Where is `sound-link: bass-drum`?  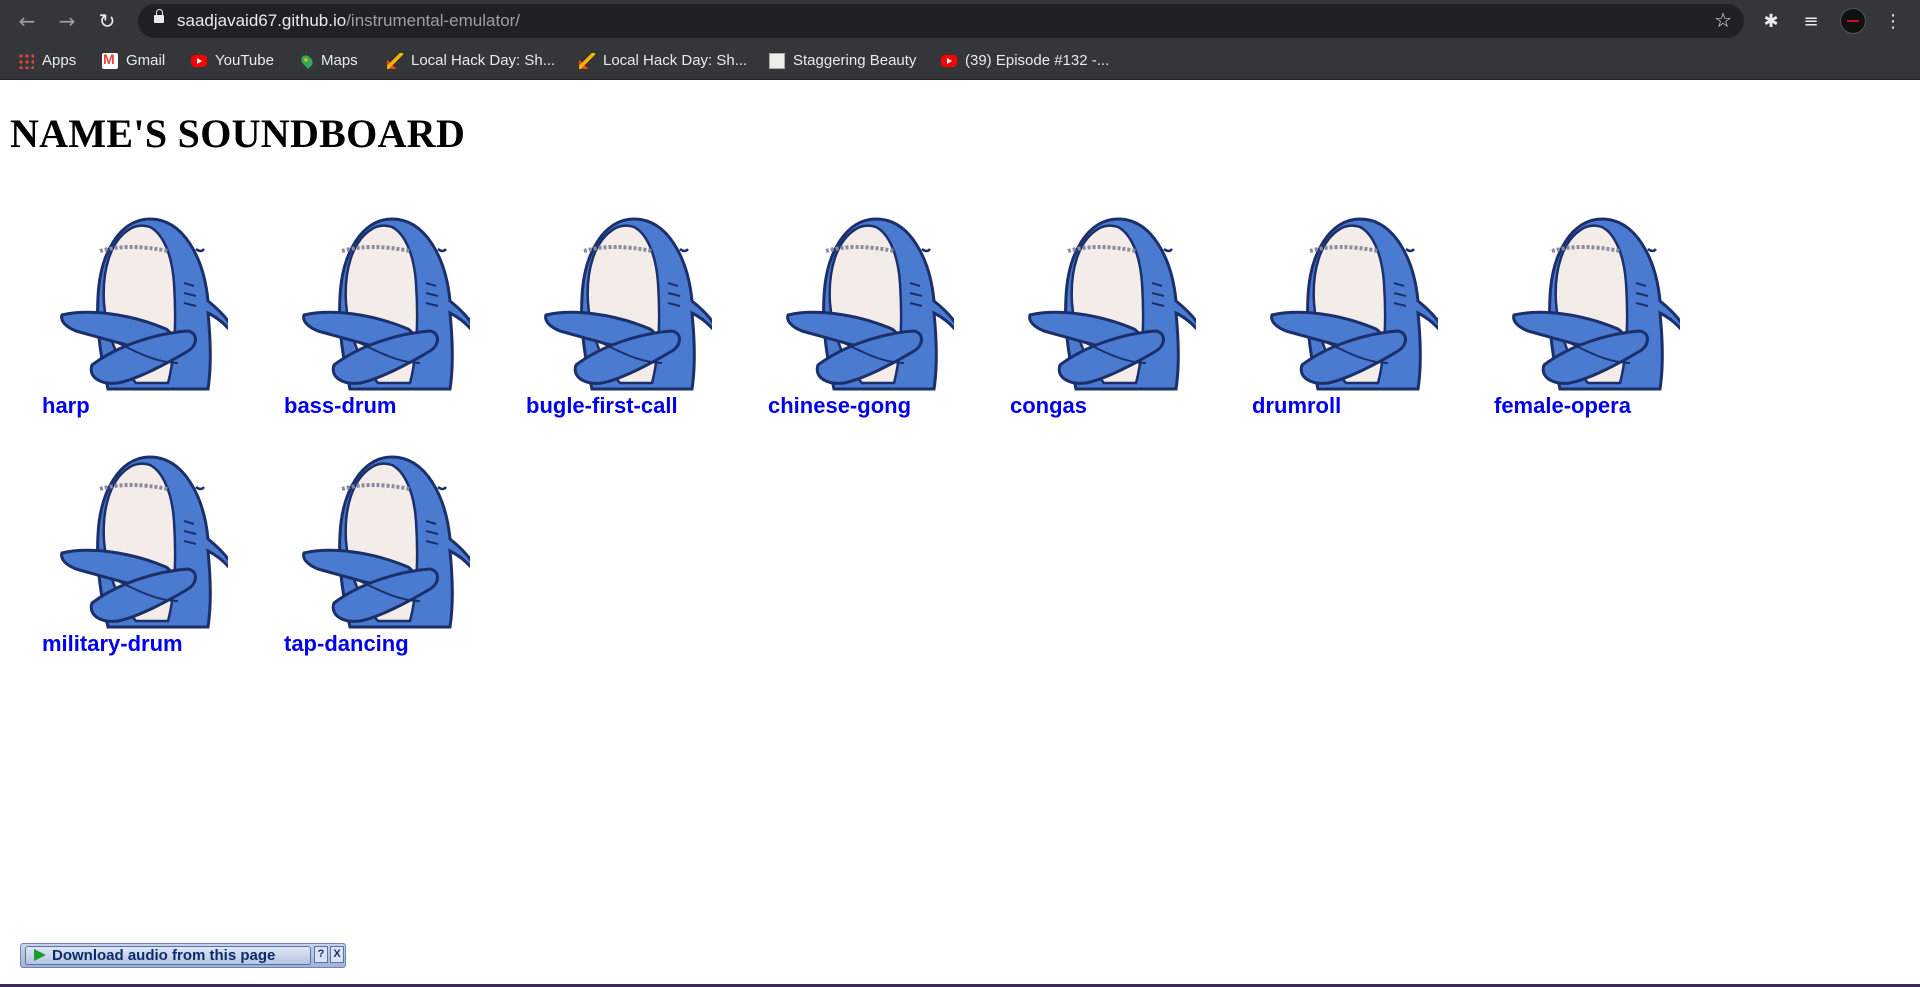 sound-link: bass-drum is located at coordinates (340, 406).